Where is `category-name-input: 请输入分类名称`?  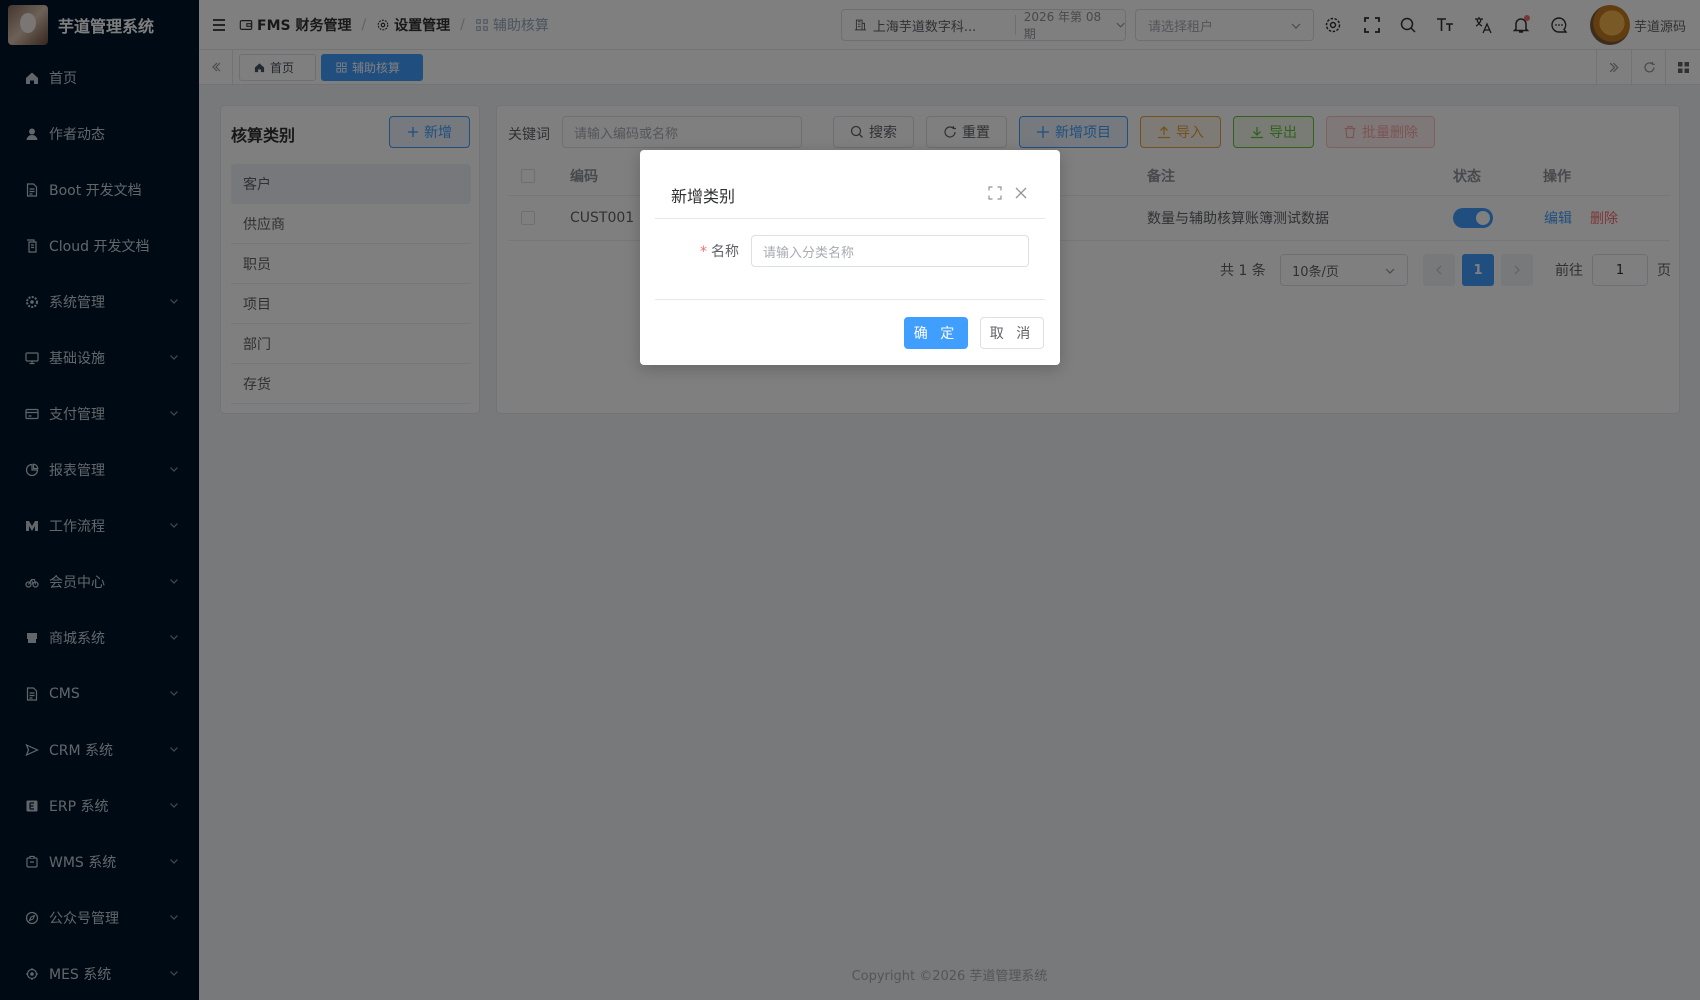
category-name-input: 请输入分类名称 is located at coordinates (890, 251).